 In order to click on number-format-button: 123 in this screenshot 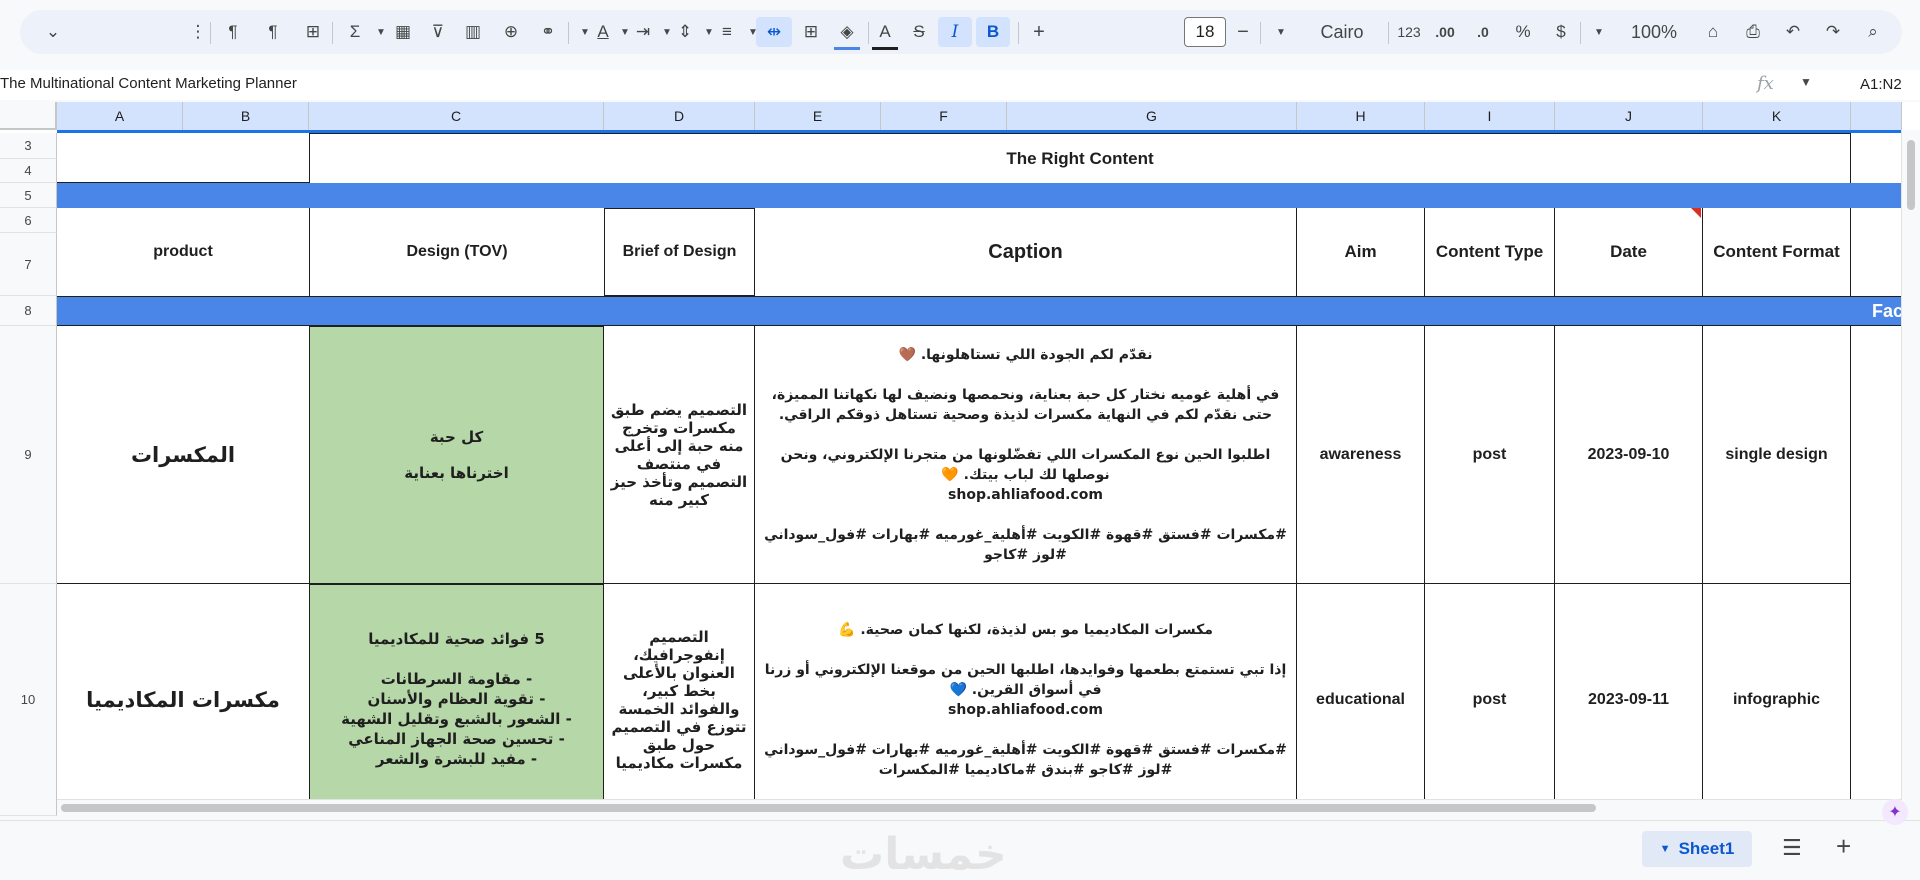, I will do `click(1409, 32)`.